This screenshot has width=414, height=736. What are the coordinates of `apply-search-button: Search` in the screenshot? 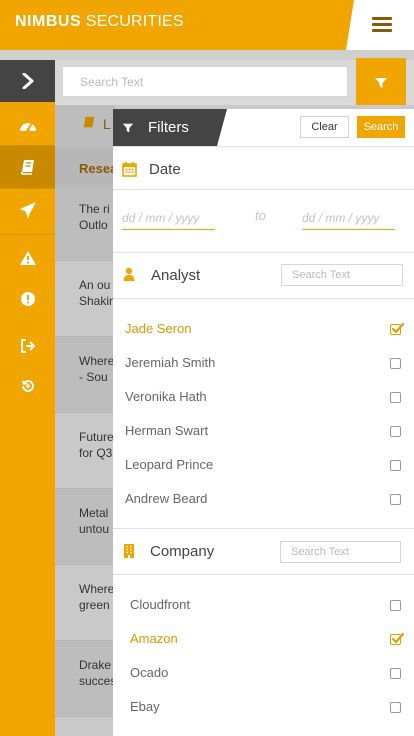 It's located at (381, 127).